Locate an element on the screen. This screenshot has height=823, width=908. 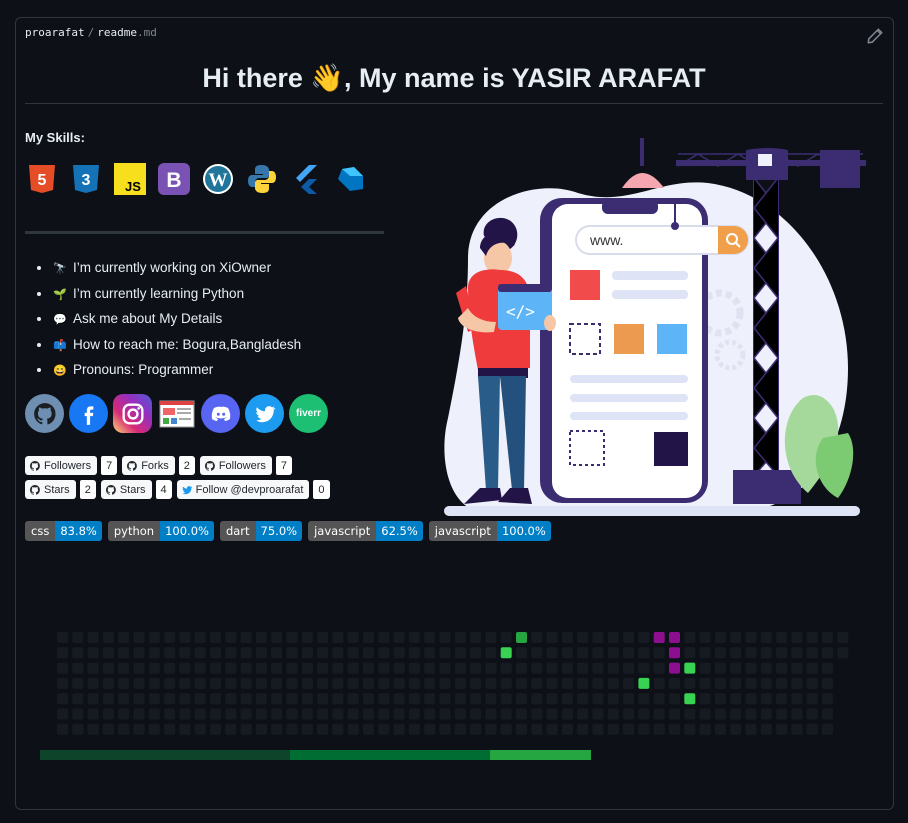
fact-text: How to reach me: Bogura,Bangladesh is located at coordinates (187, 344).